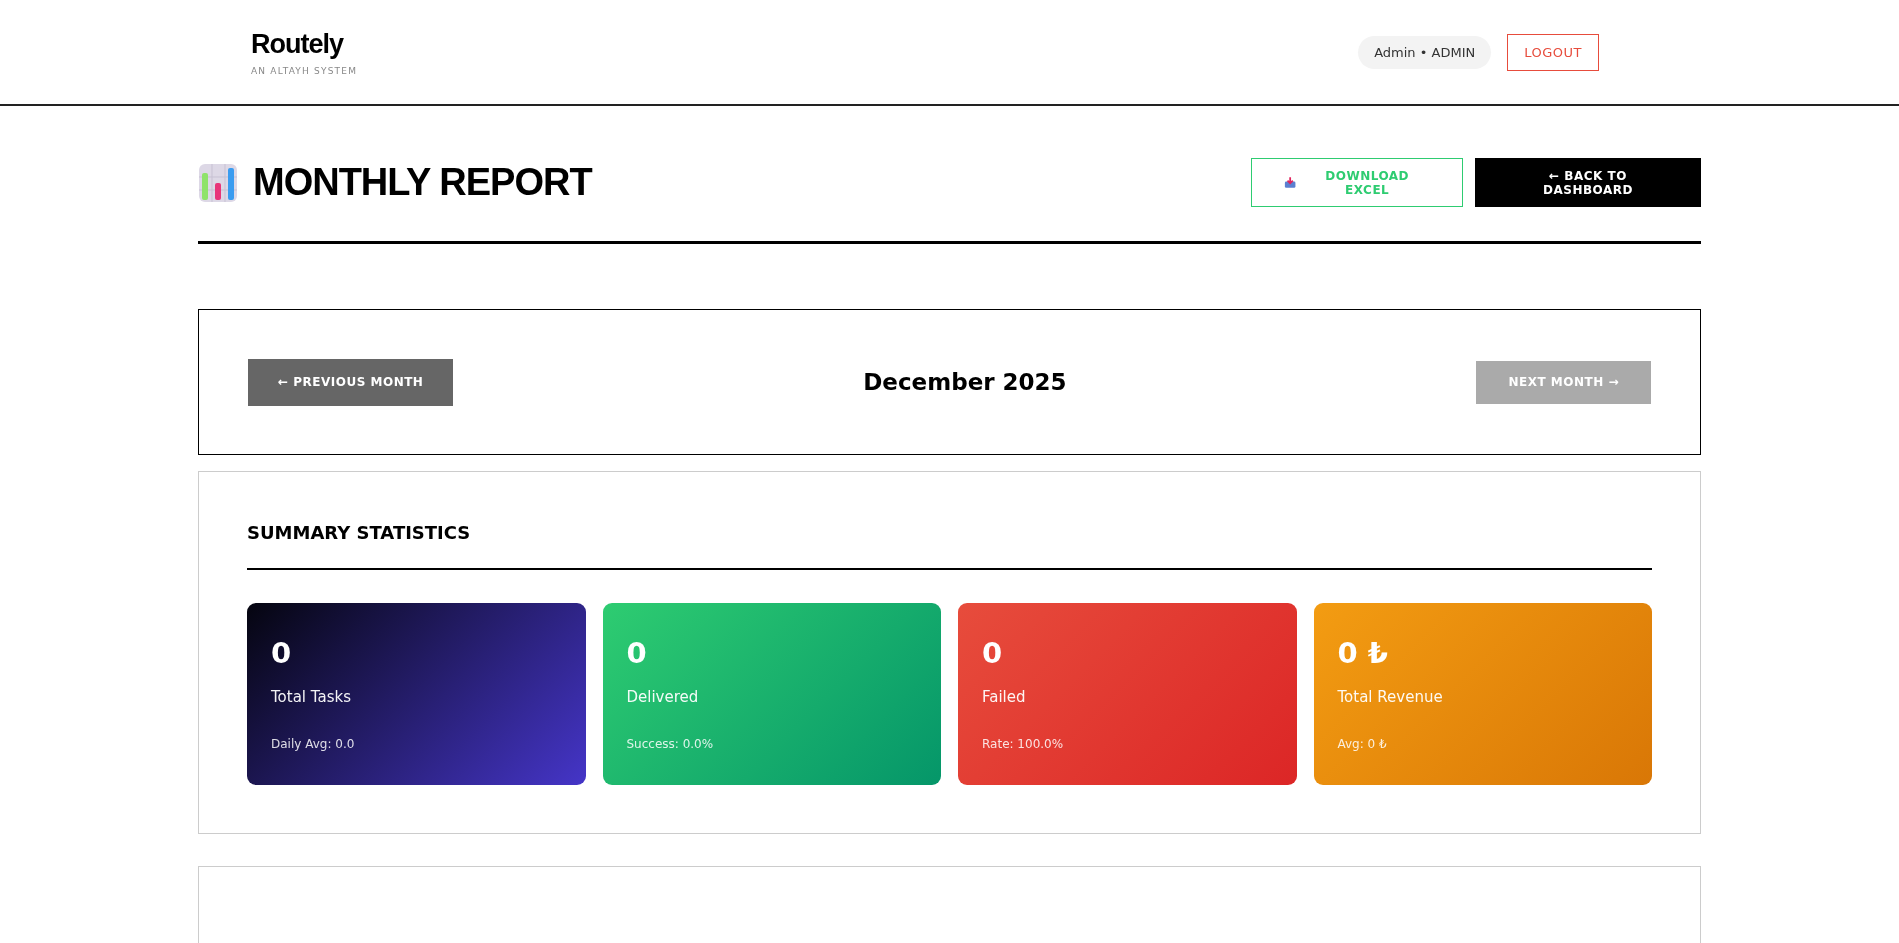 The image size is (1899, 943). What do you see at coordinates (422, 182) in the screenshot?
I see `page-title: MONTHLY REPORT` at bounding box center [422, 182].